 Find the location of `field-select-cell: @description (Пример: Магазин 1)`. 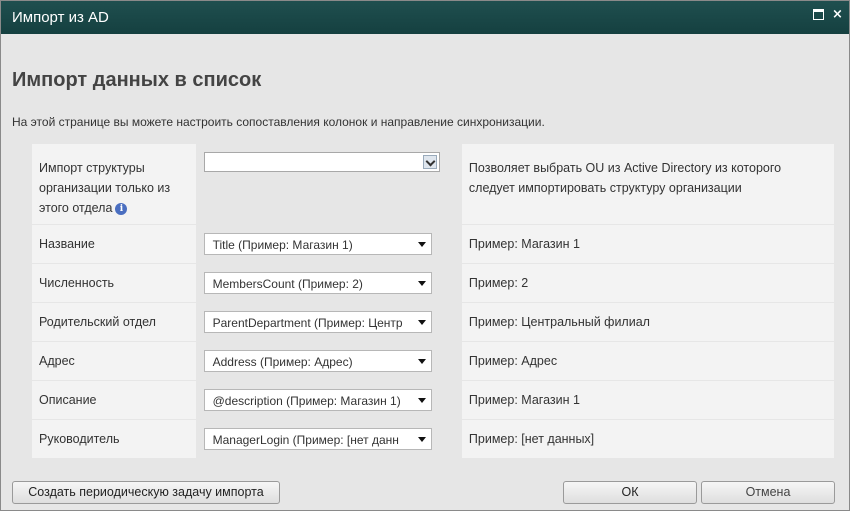

field-select-cell: @description (Пример: Магазин 1) is located at coordinates (328, 400).